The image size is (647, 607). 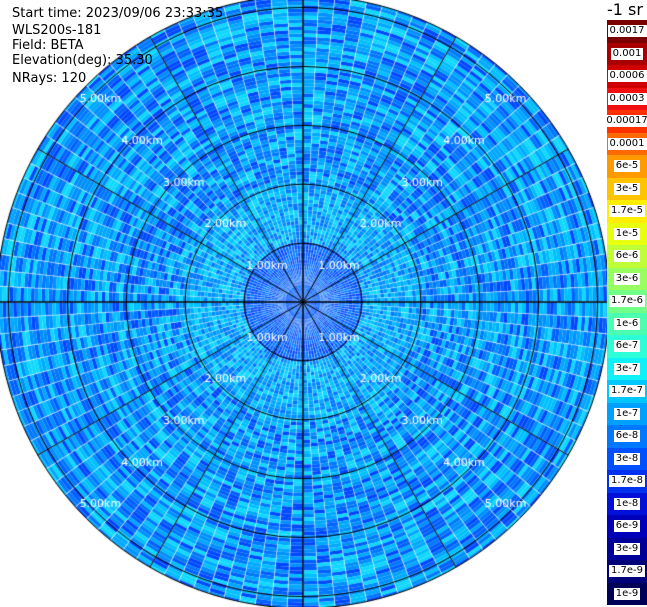 I want to click on colorbar-tick-label: 0.001, so click(x=627, y=53).